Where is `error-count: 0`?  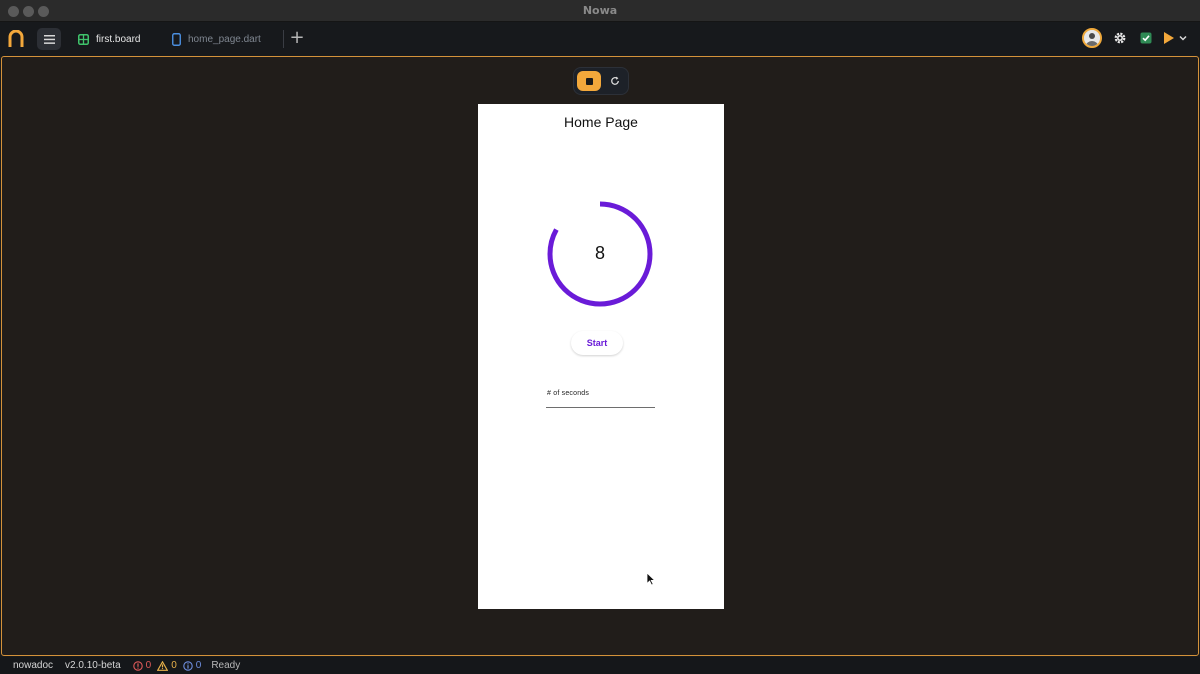
error-count: 0 is located at coordinates (148, 665).